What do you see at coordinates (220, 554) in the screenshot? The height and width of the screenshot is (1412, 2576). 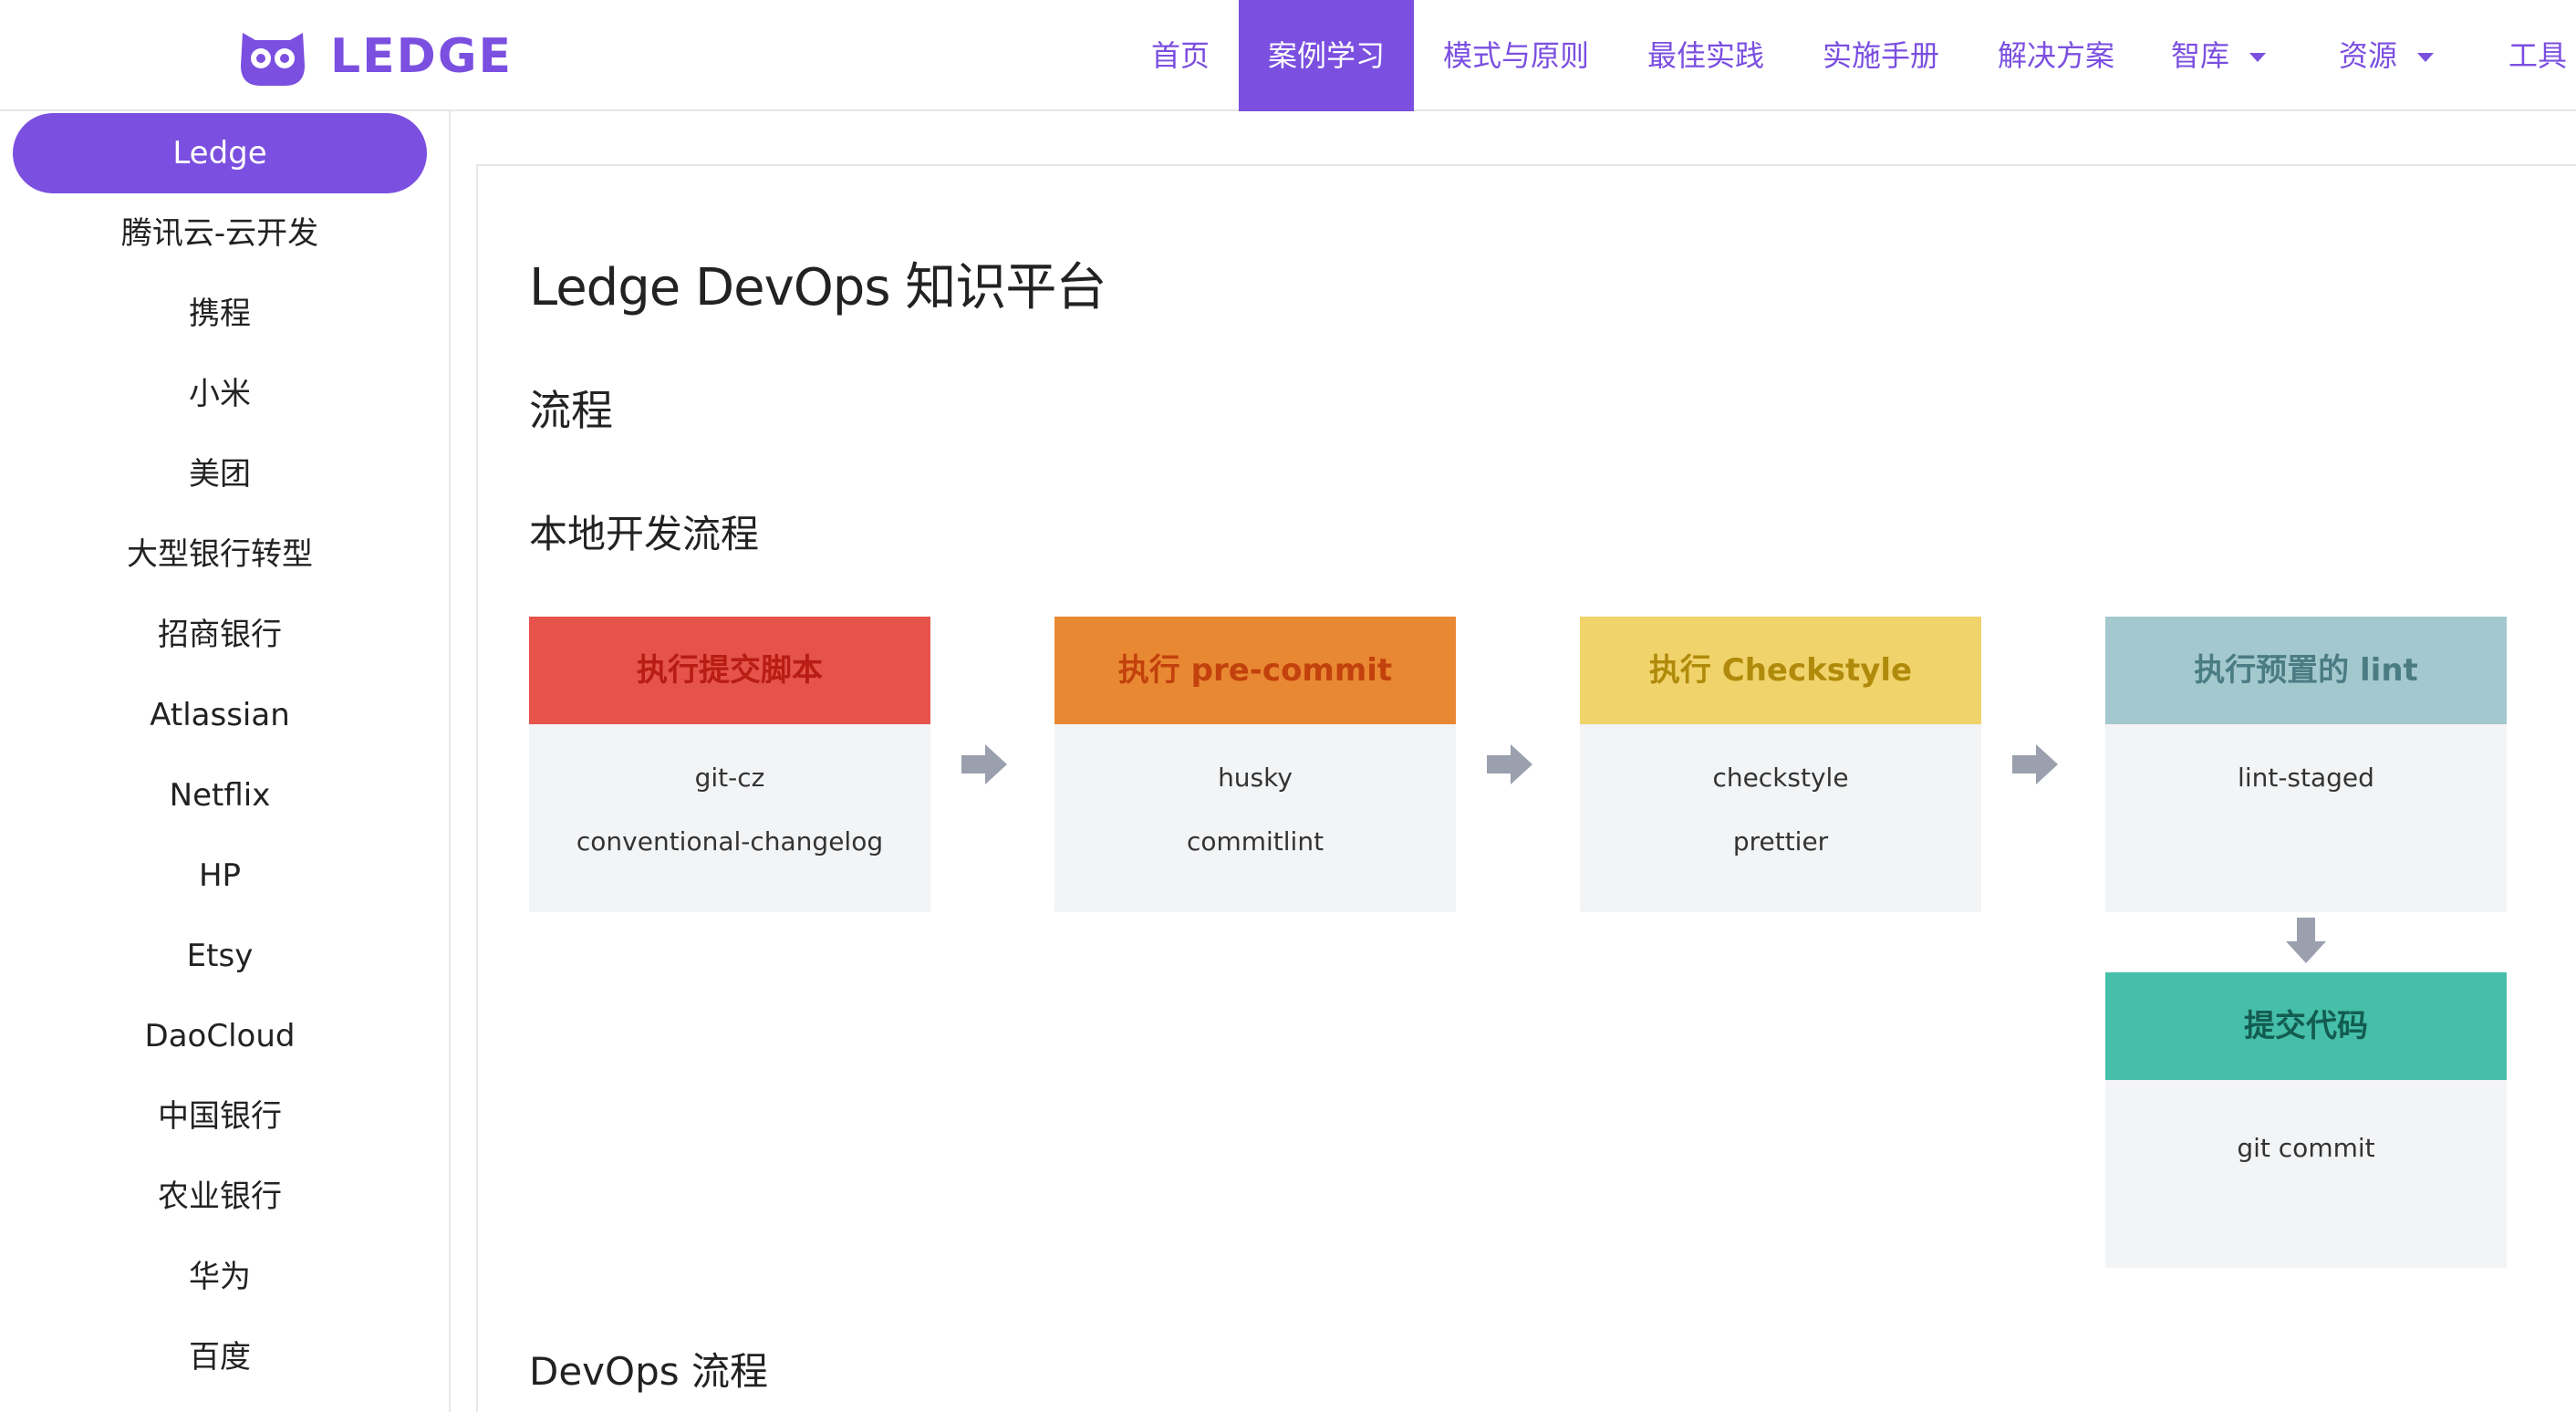 I see `sidebar-item-large-bank: 大型银行转型` at bounding box center [220, 554].